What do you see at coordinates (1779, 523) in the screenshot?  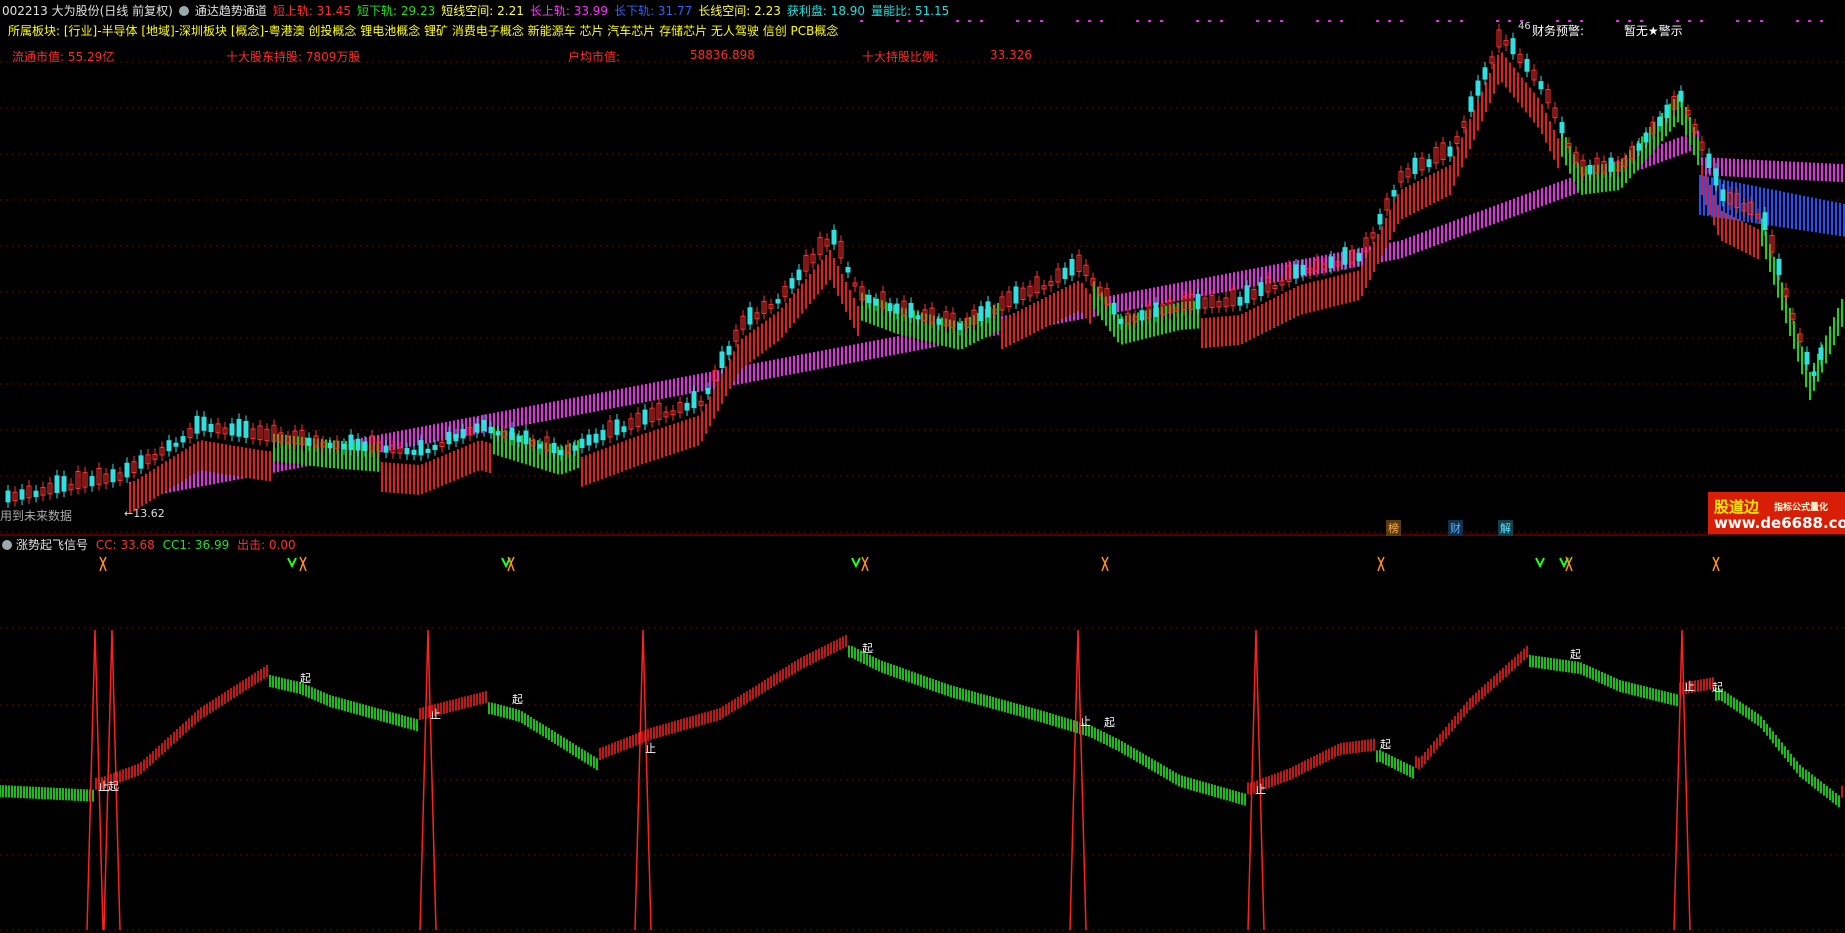 I see `logo-url: www.de6688.com` at bounding box center [1779, 523].